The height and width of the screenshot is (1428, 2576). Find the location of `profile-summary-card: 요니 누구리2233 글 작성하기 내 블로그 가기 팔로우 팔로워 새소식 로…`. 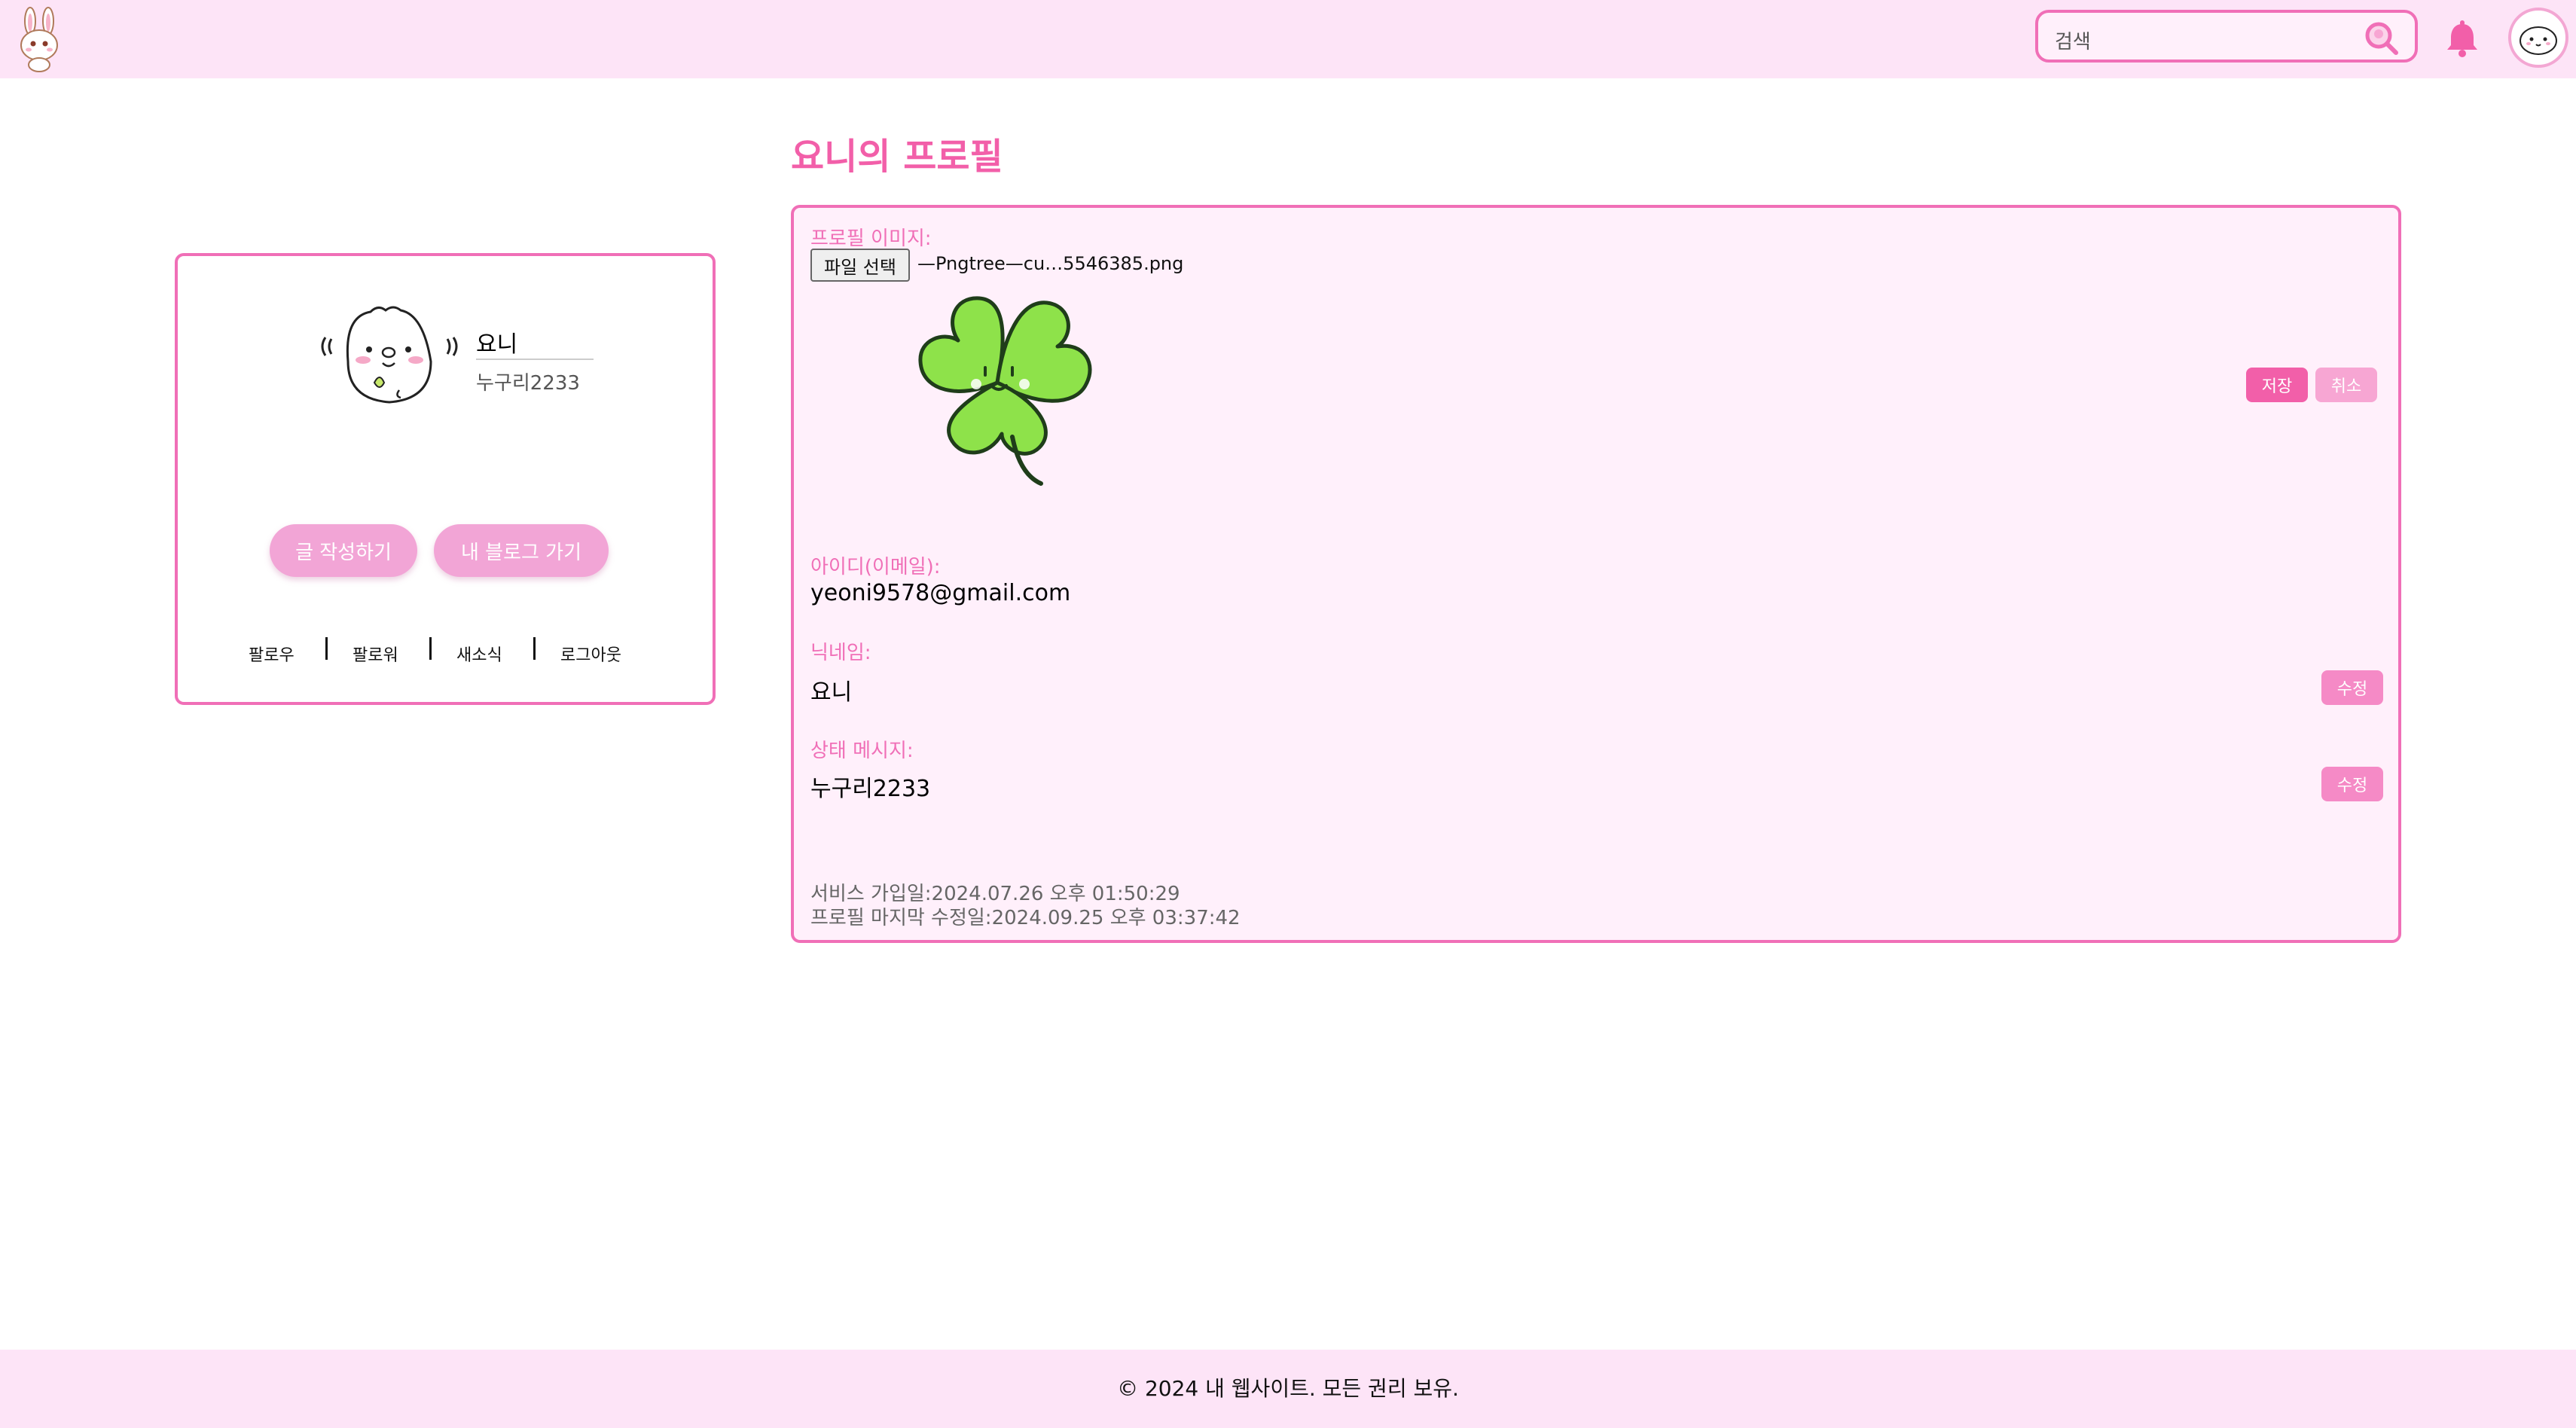

profile-summary-card: 요니 누구리2233 글 작성하기 내 블로그 가기 팔로우 팔로워 새소식 로… is located at coordinates (446, 479).